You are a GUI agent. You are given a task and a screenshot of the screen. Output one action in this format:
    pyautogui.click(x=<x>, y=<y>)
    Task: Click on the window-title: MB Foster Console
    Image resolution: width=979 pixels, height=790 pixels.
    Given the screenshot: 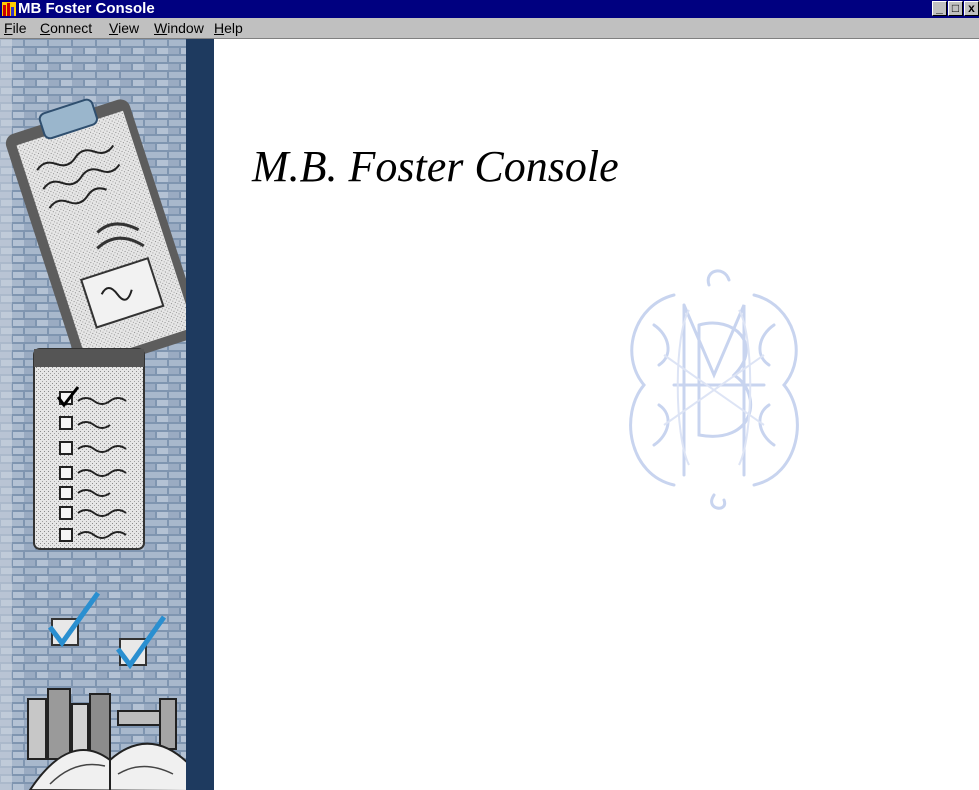 What is the action you would take?
    pyautogui.click(x=86, y=8)
    